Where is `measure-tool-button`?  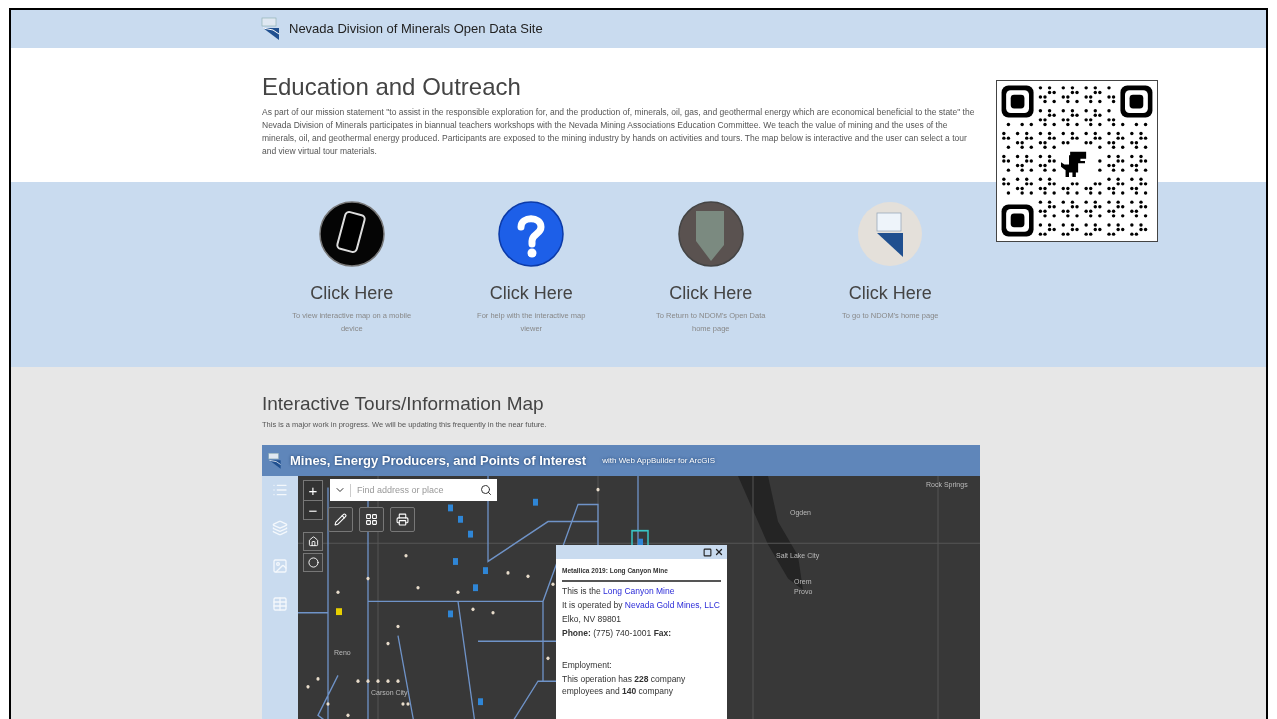
measure-tool-button is located at coordinates (340, 520).